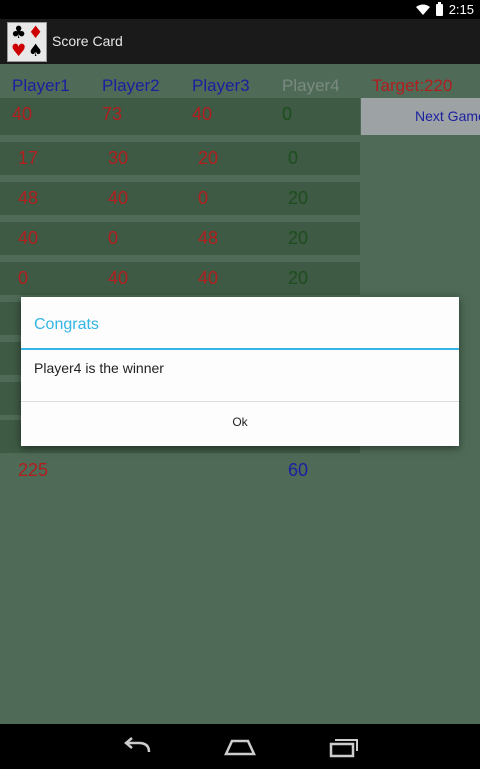 This screenshot has height=769, width=480. I want to click on cards-app-icon: ♣ ♦ ♥ ♠, so click(27, 42).